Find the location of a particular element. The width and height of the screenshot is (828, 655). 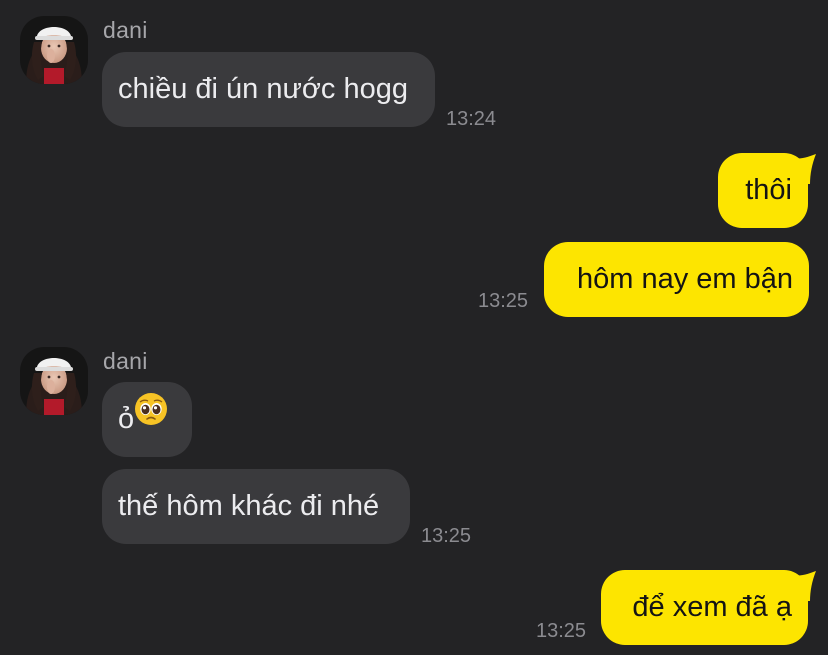

message-text: chiều đi ún nước hogg is located at coordinates (263, 89).